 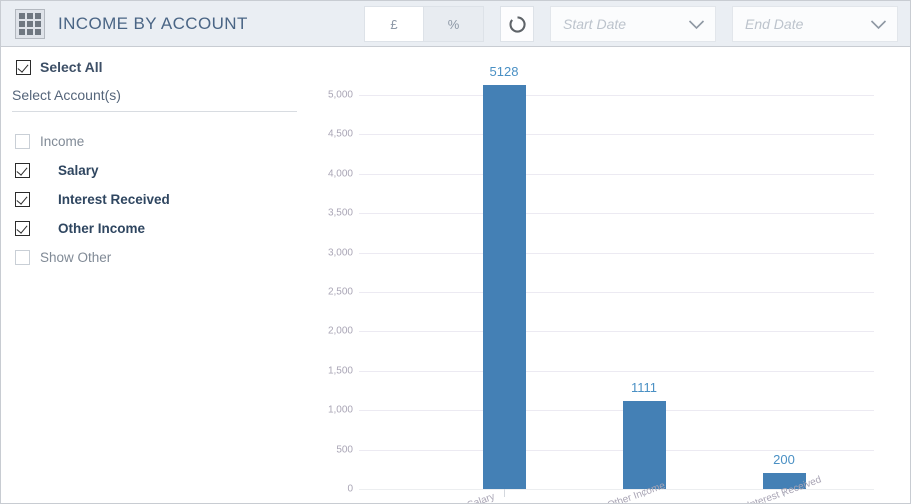 What do you see at coordinates (62, 141) in the screenshot?
I see `account-label-income: Income` at bounding box center [62, 141].